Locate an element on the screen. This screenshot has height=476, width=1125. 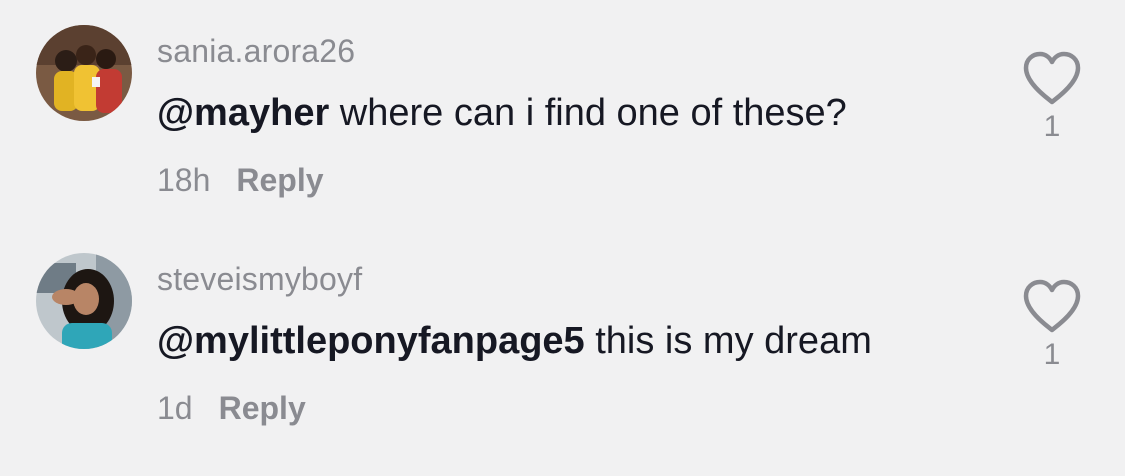
comment-text: @mayher where can i find one of these? is located at coordinates (502, 113).